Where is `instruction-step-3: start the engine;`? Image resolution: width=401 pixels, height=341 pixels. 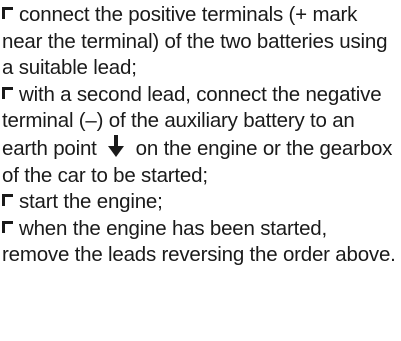 instruction-step-3: start the engine; is located at coordinates (199, 202).